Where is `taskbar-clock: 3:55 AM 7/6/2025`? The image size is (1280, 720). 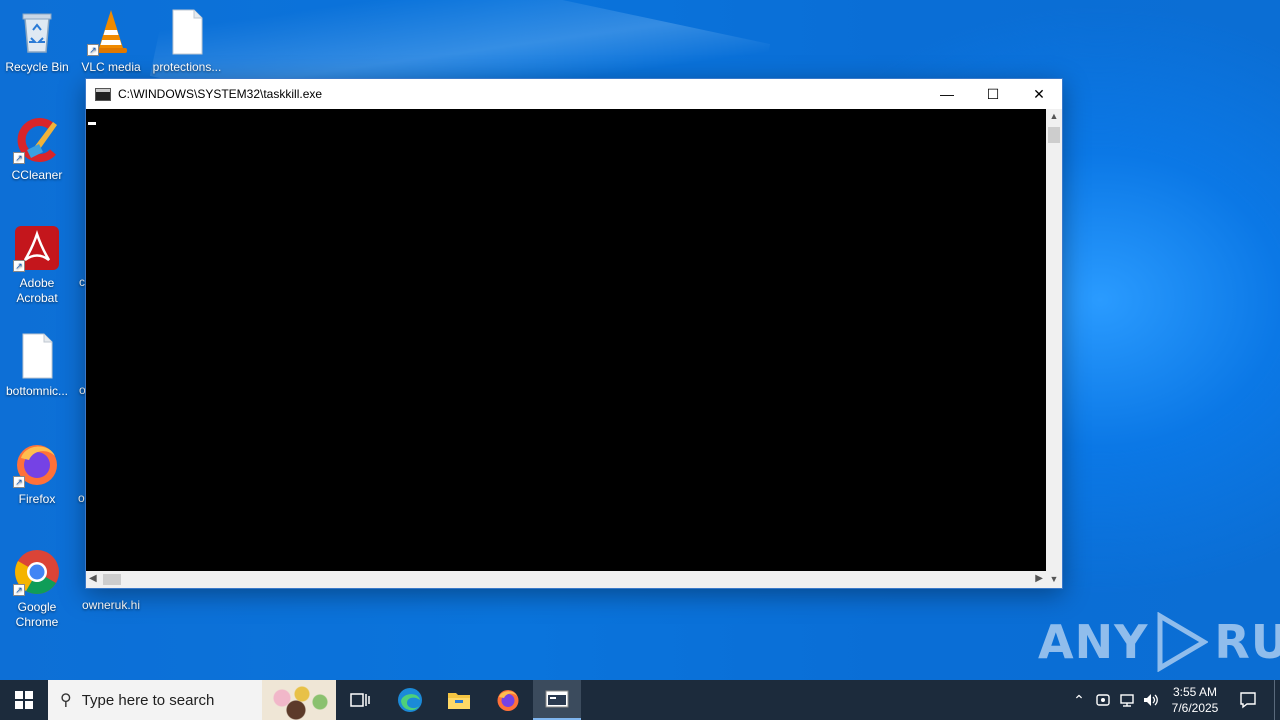
taskbar-clock: 3:55 AM 7/6/2025 is located at coordinates (1195, 700).